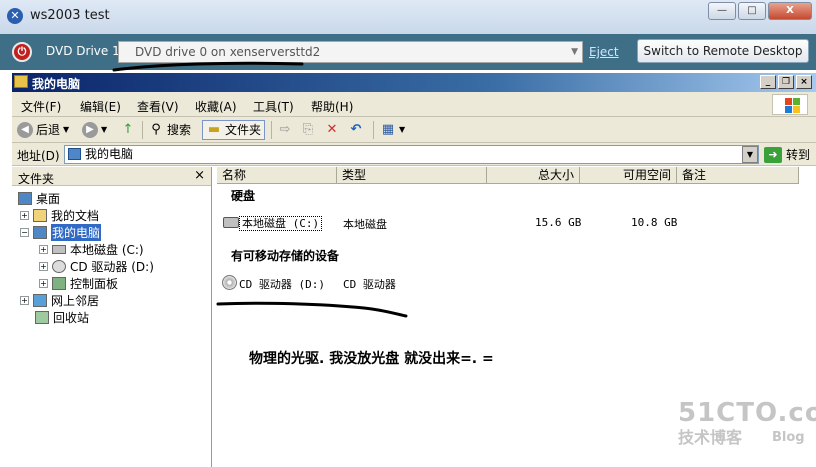 This screenshot has height=467, width=816. Describe the element at coordinates (574, 52) in the screenshot. I see `dropdown-arrow-icon: ▼` at that location.